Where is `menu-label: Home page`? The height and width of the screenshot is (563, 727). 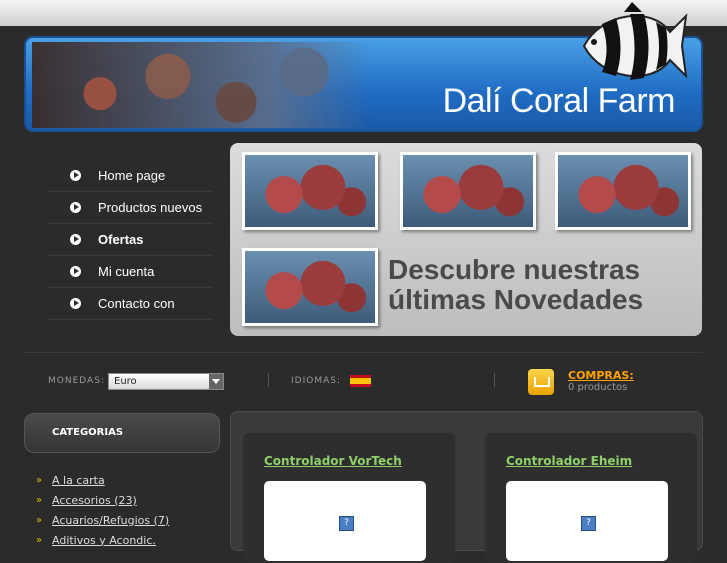 menu-label: Home page is located at coordinates (132, 175).